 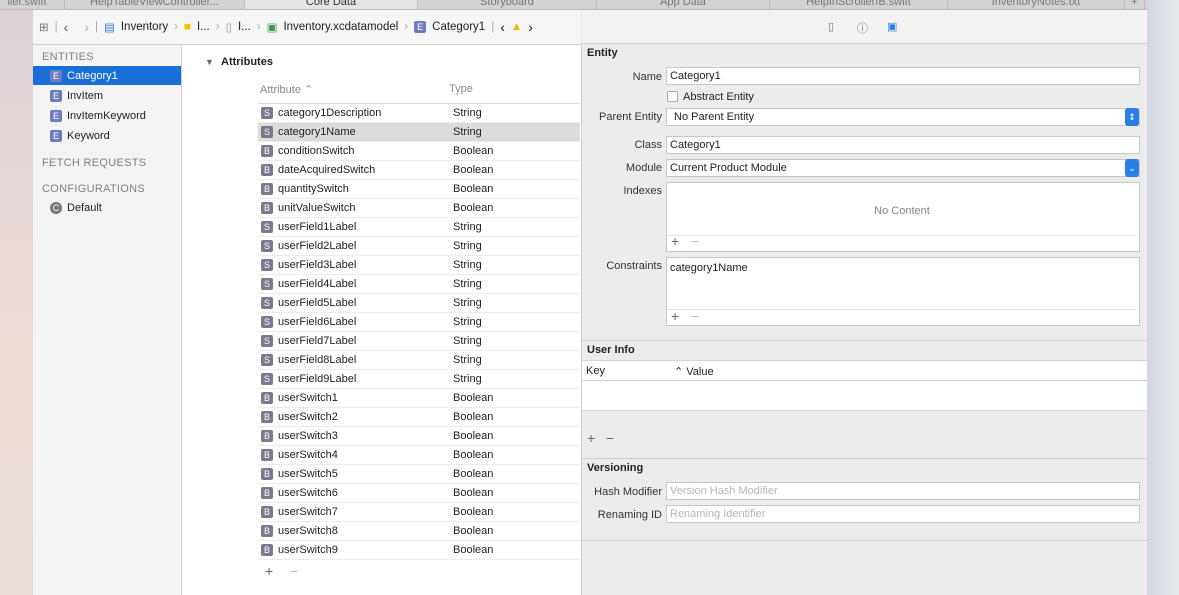 I want to click on add-attribute-button: +, so click(x=269, y=571).